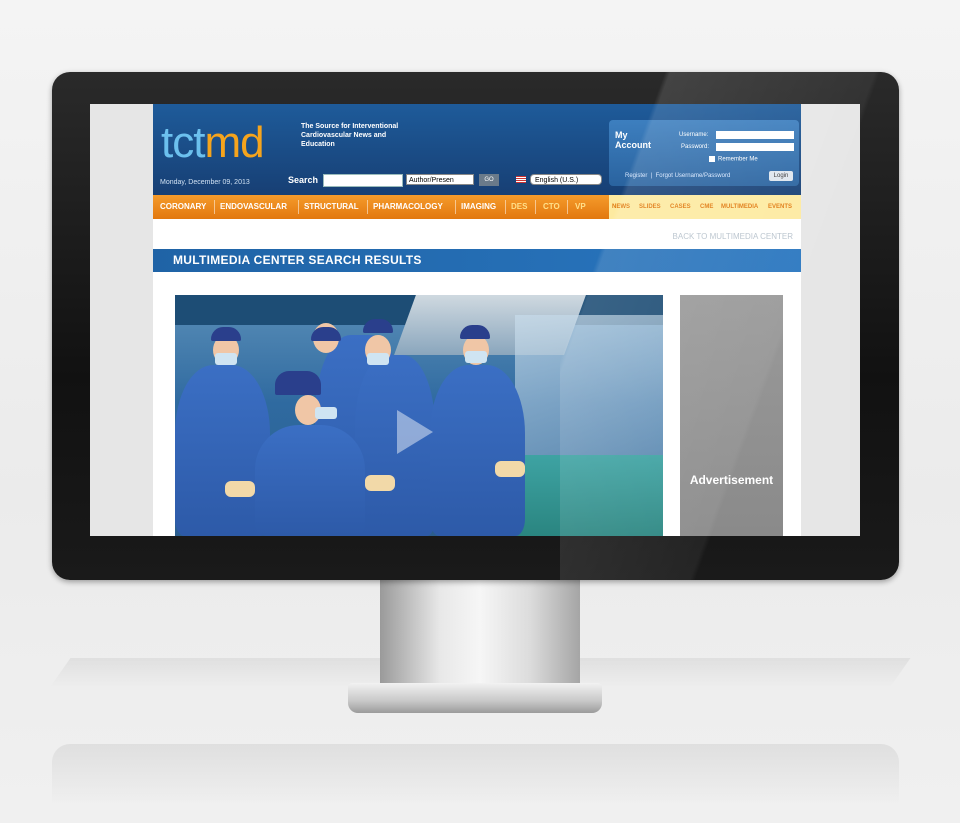 The width and height of the screenshot is (960, 823). Describe the element at coordinates (621, 207) in the screenshot. I see `subnav-news: NEWS` at that location.